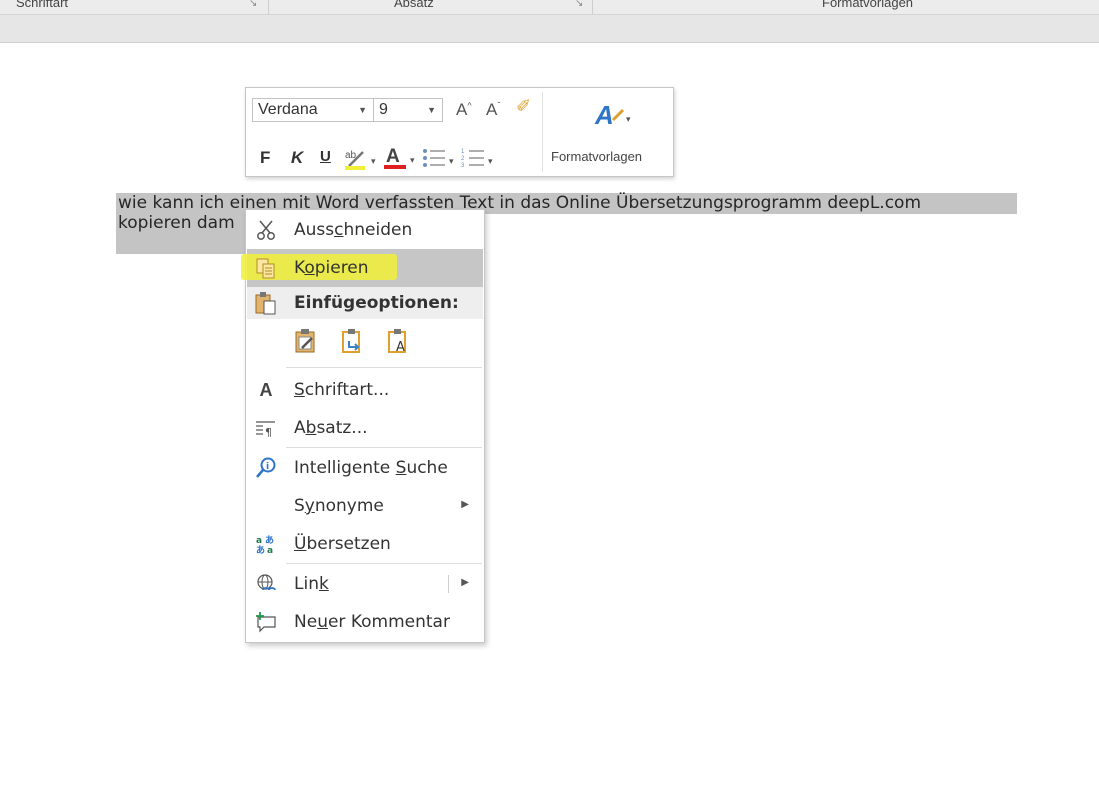  Describe the element at coordinates (297, 158) in the screenshot. I see `italic-button: K` at that location.